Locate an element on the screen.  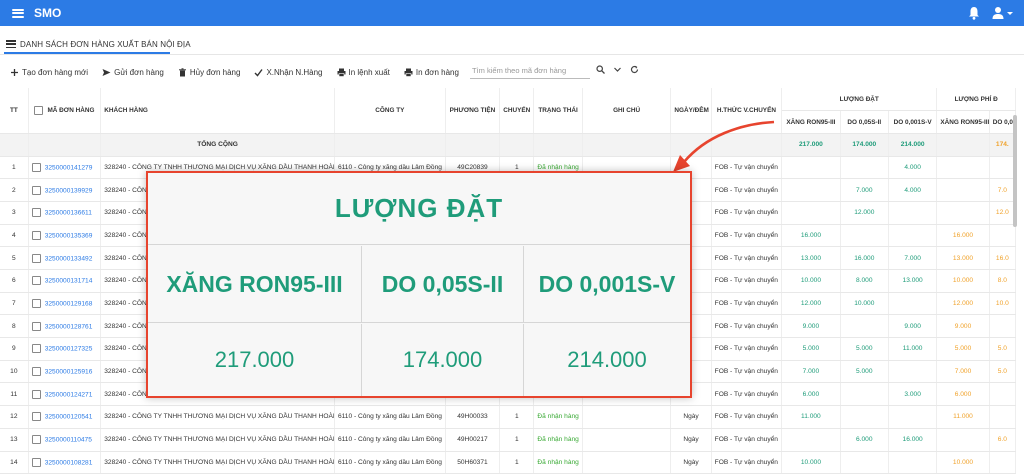
order-code-link: 3250000128761 is located at coordinates (69, 326).